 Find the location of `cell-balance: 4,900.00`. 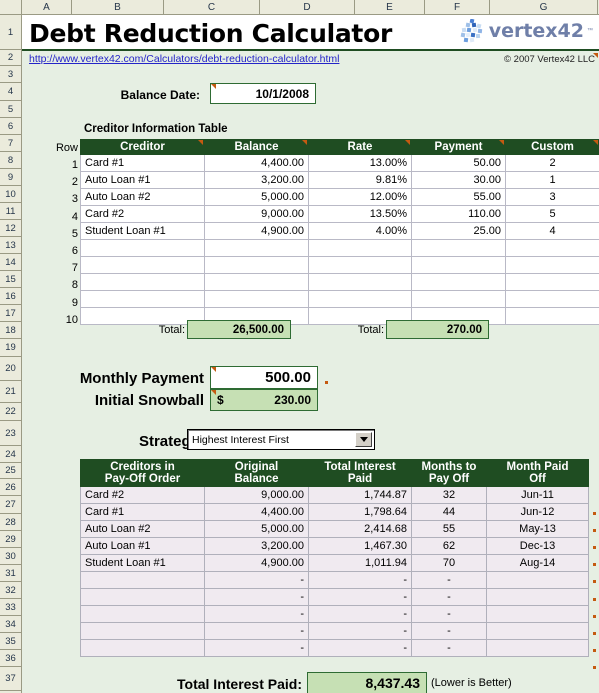

cell-balance: 4,900.00 is located at coordinates (256, 231).